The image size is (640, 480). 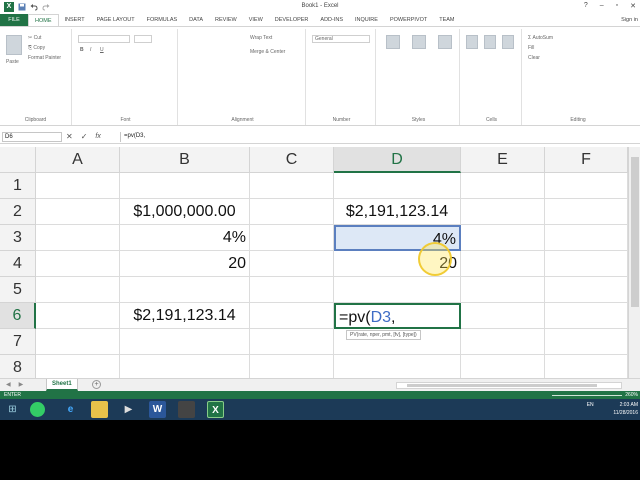 I want to click on next-sheet-icon: ▶, so click(x=21, y=384).